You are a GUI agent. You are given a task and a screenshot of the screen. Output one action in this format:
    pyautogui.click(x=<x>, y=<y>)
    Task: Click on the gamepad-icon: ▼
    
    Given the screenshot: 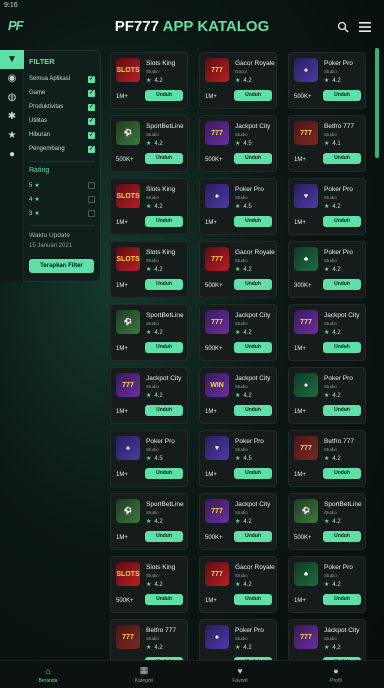 What is the action you would take?
    pyautogui.click(x=12, y=59)
    